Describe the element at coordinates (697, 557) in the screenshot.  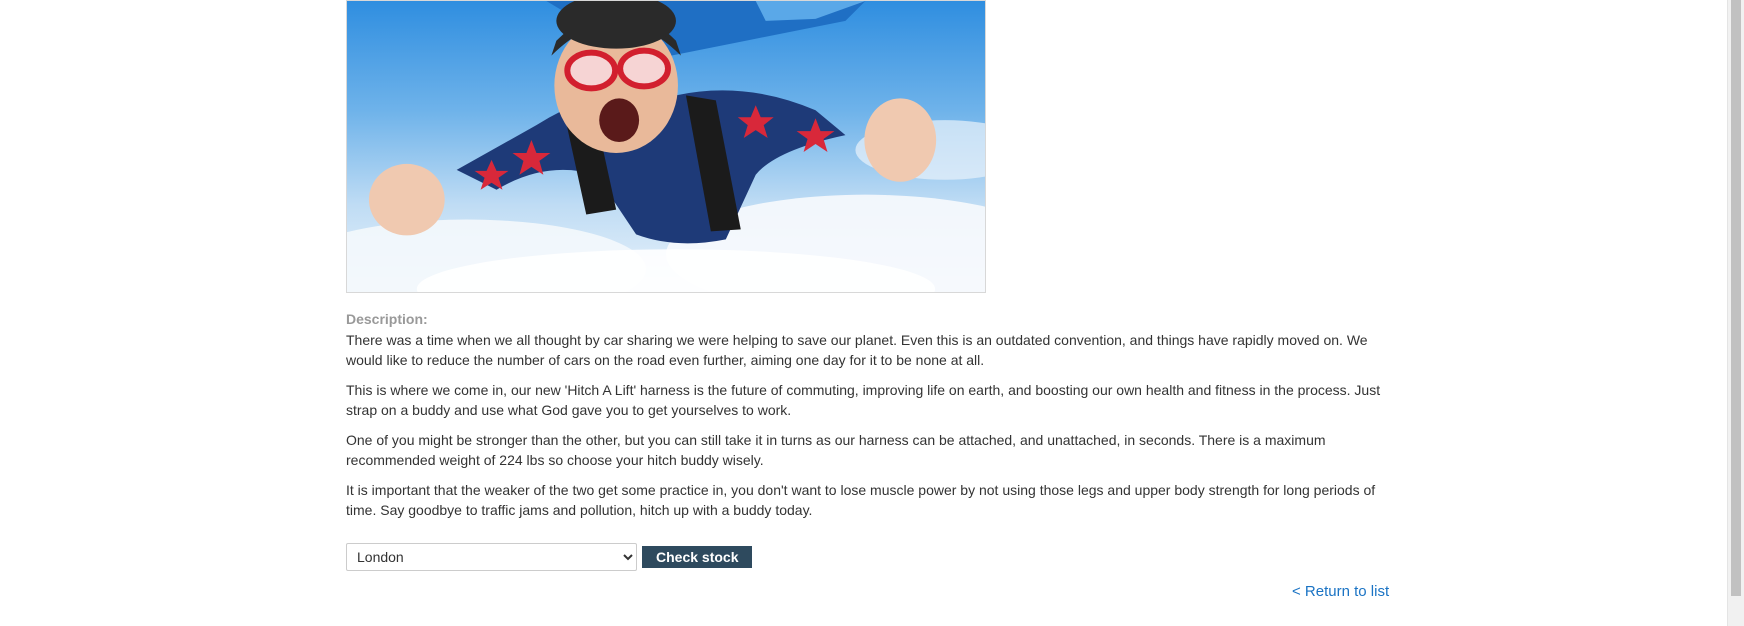
I see `check-stock-button: Check stock` at that location.